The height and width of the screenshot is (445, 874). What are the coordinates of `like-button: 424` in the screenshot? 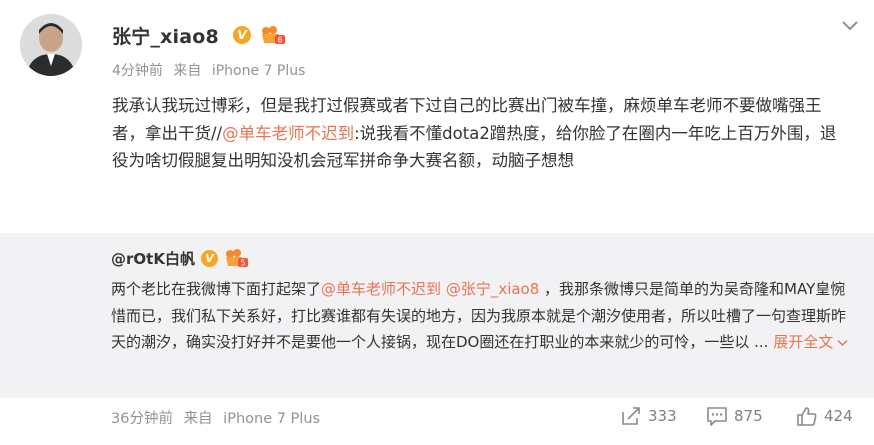 It's located at (824, 416).